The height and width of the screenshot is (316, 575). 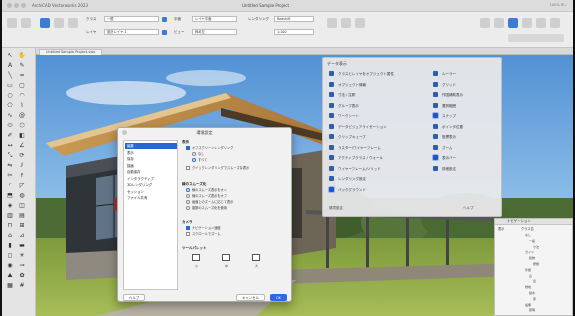 I want to click on regular-polygon-tool-icon: ⬡, so click(x=22, y=125).